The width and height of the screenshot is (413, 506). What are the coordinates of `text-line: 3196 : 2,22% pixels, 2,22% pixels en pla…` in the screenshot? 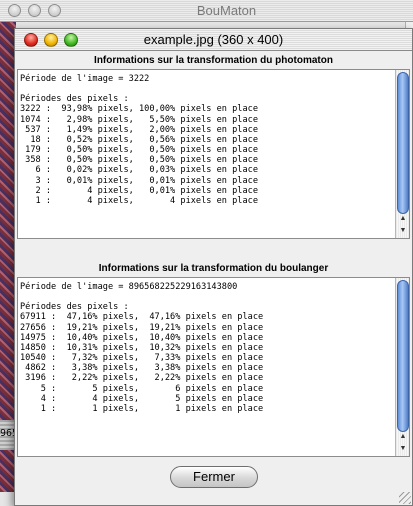 It's located at (142, 378).